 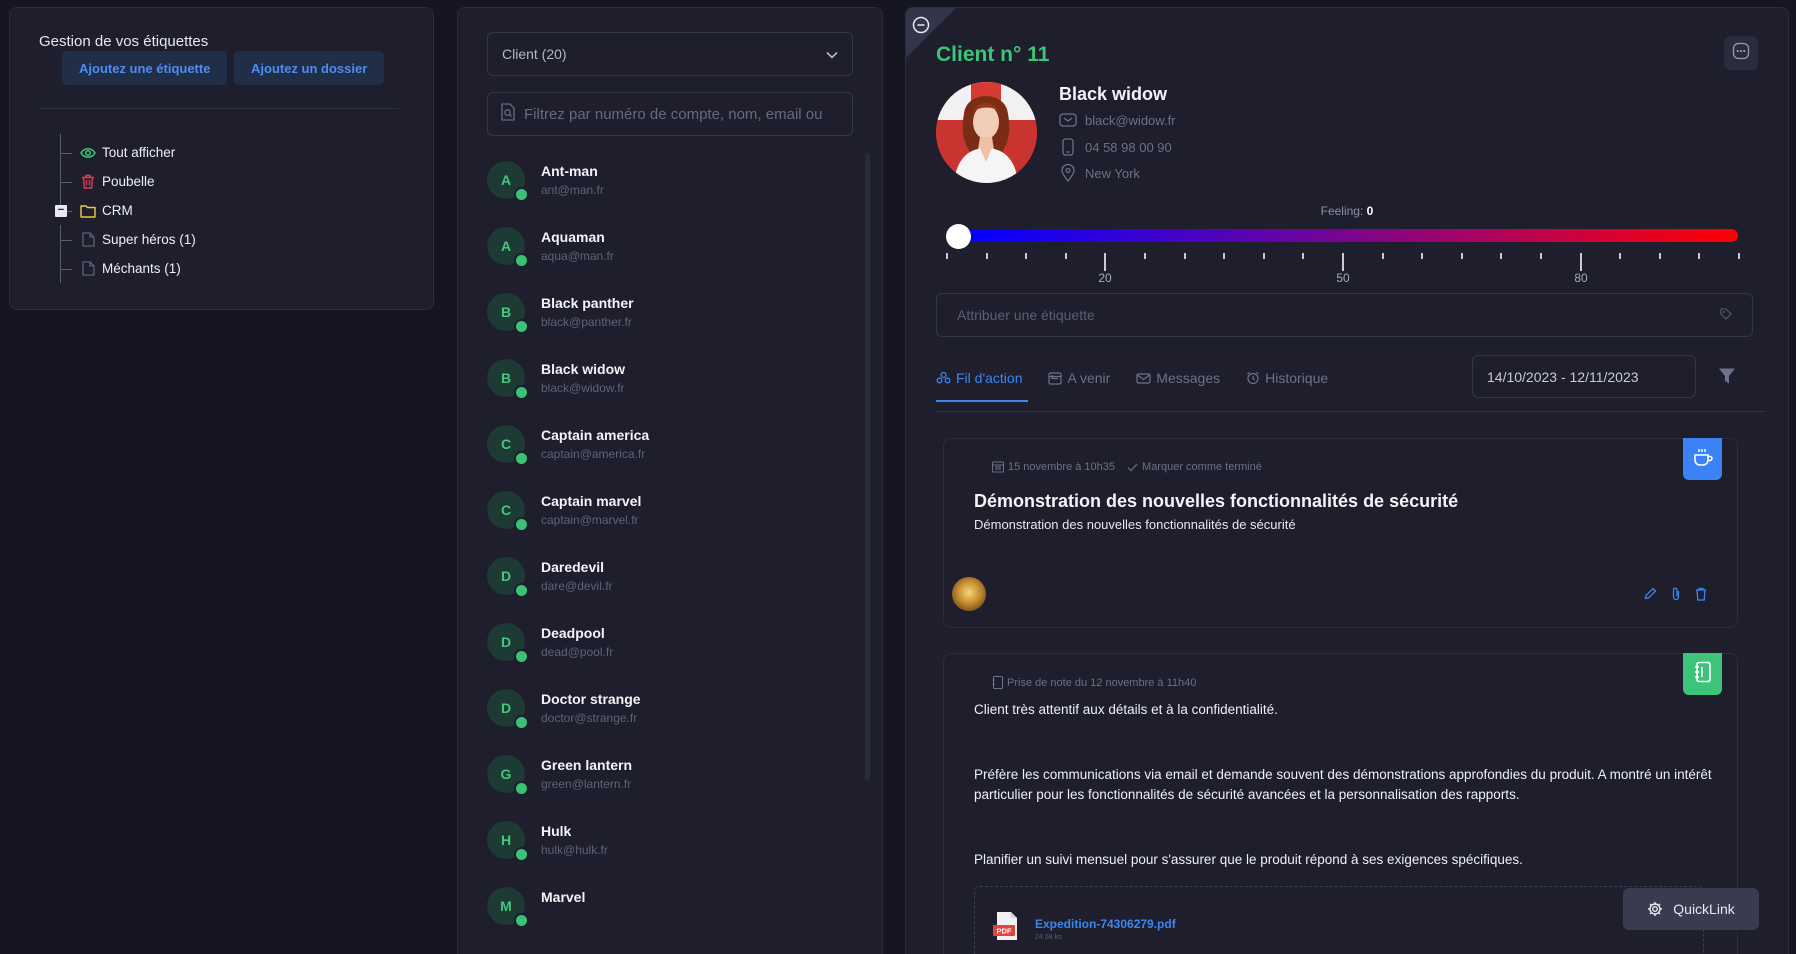 I want to click on tree-item-trash: Poubelle, so click(x=121, y=181).